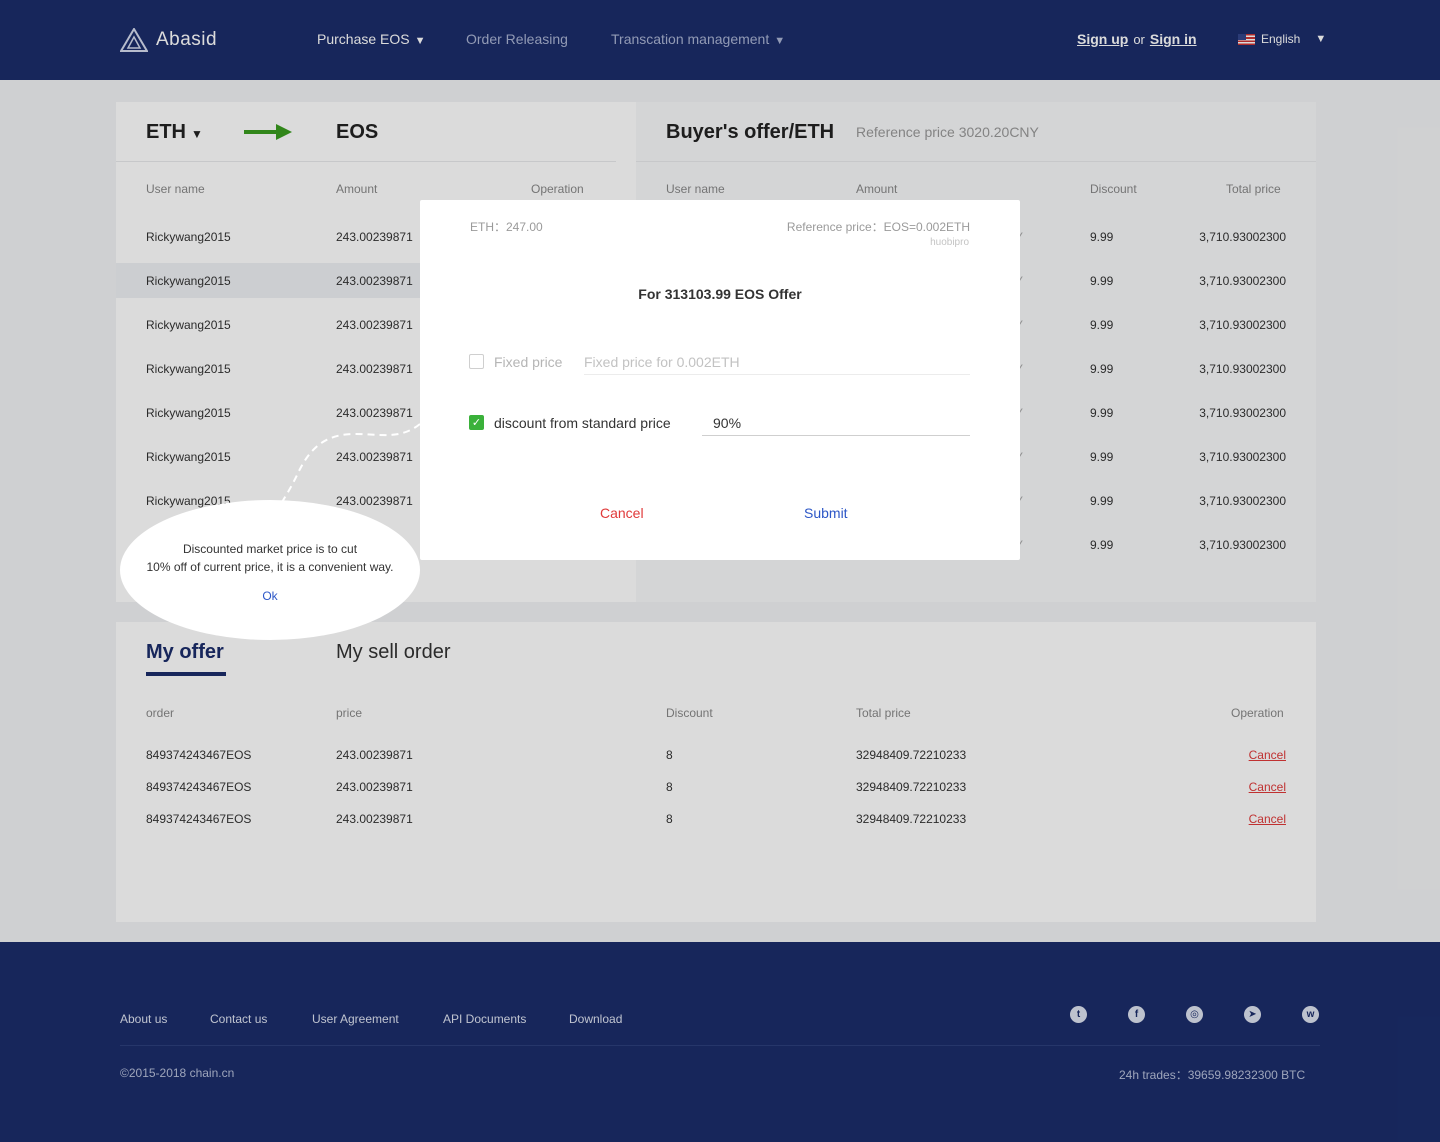  Describe the element at coordinates (528, 362) in the screenshot. I see `fixed-price-label: Fixed price` at that location.